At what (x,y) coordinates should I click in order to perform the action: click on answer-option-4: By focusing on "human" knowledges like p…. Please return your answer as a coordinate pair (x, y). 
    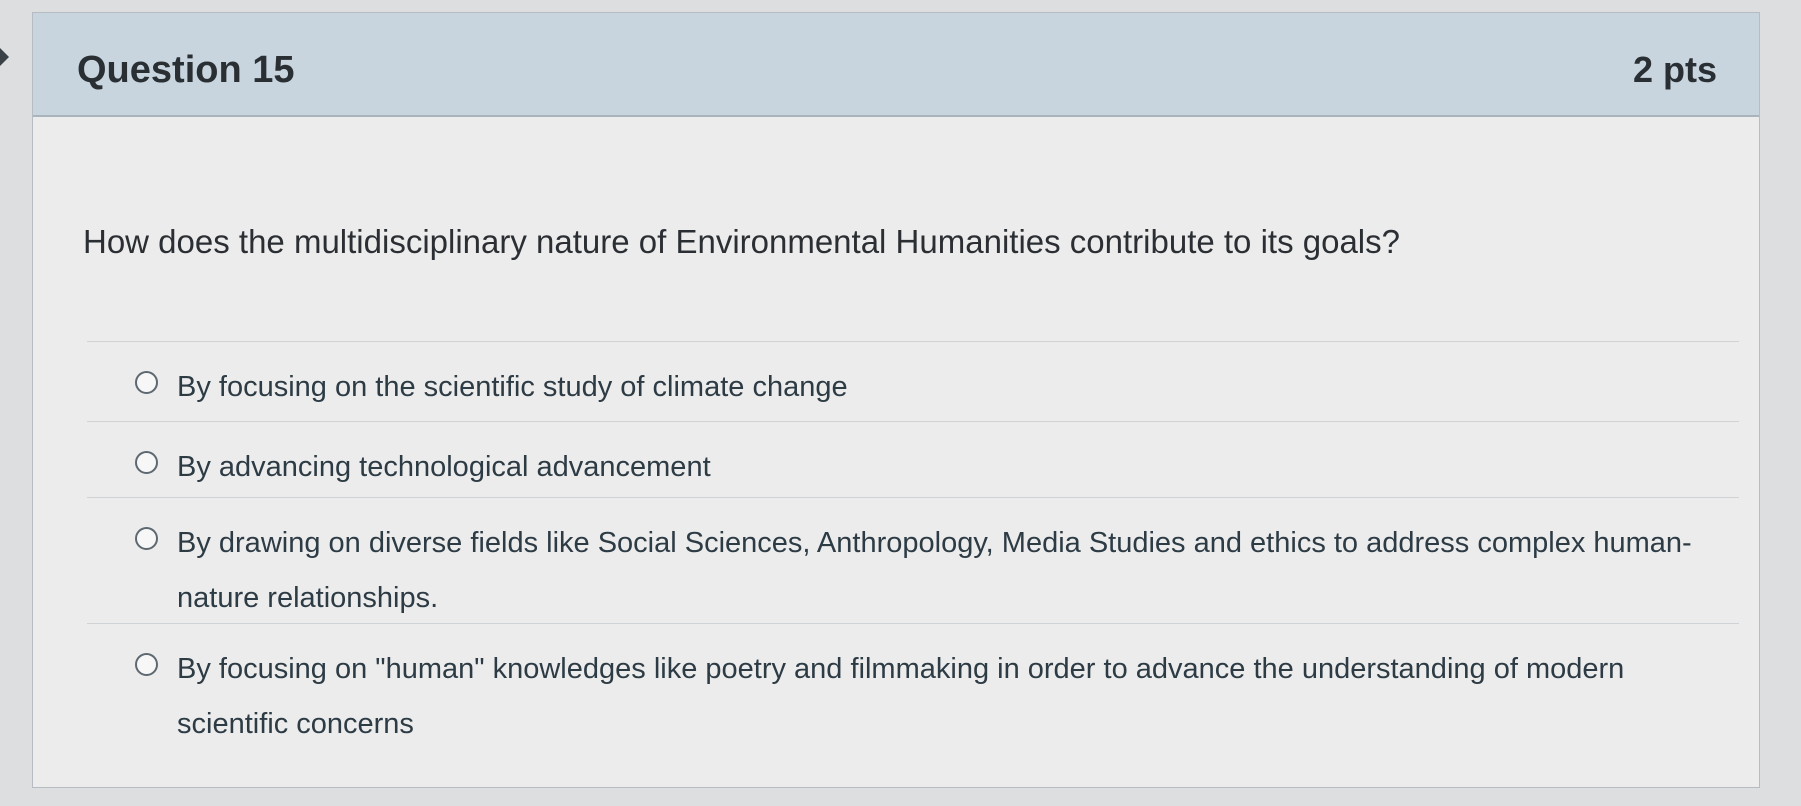
    Looking at the image, I should click on (913, 686).